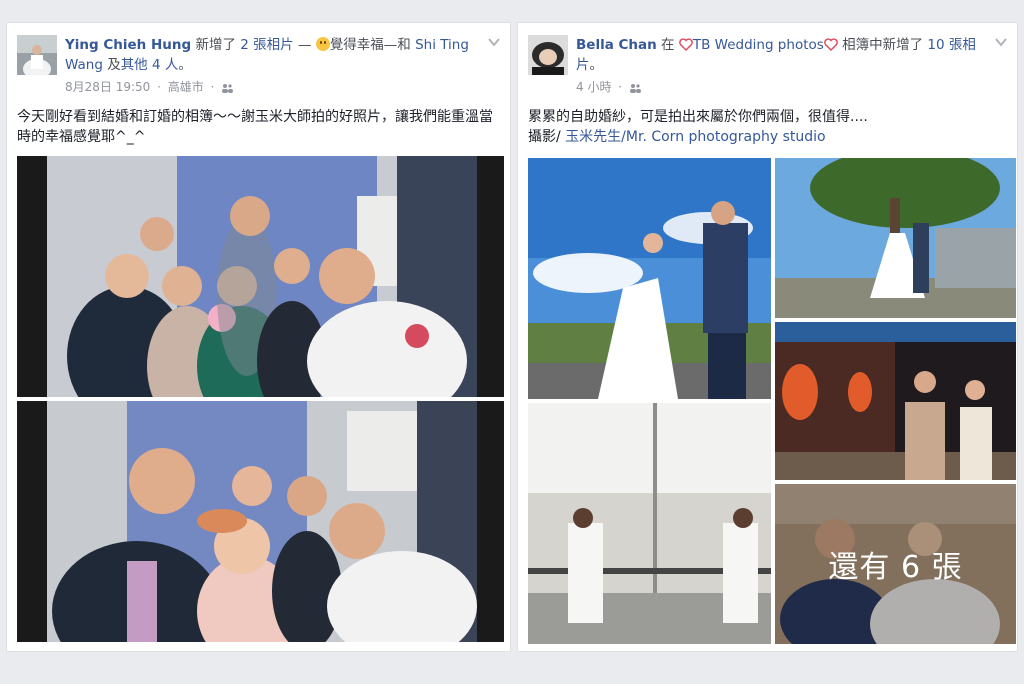  Describe the element at coordinates (758, 45) in the screenshot. I see `album-link: TB Wedding photos` at that location.